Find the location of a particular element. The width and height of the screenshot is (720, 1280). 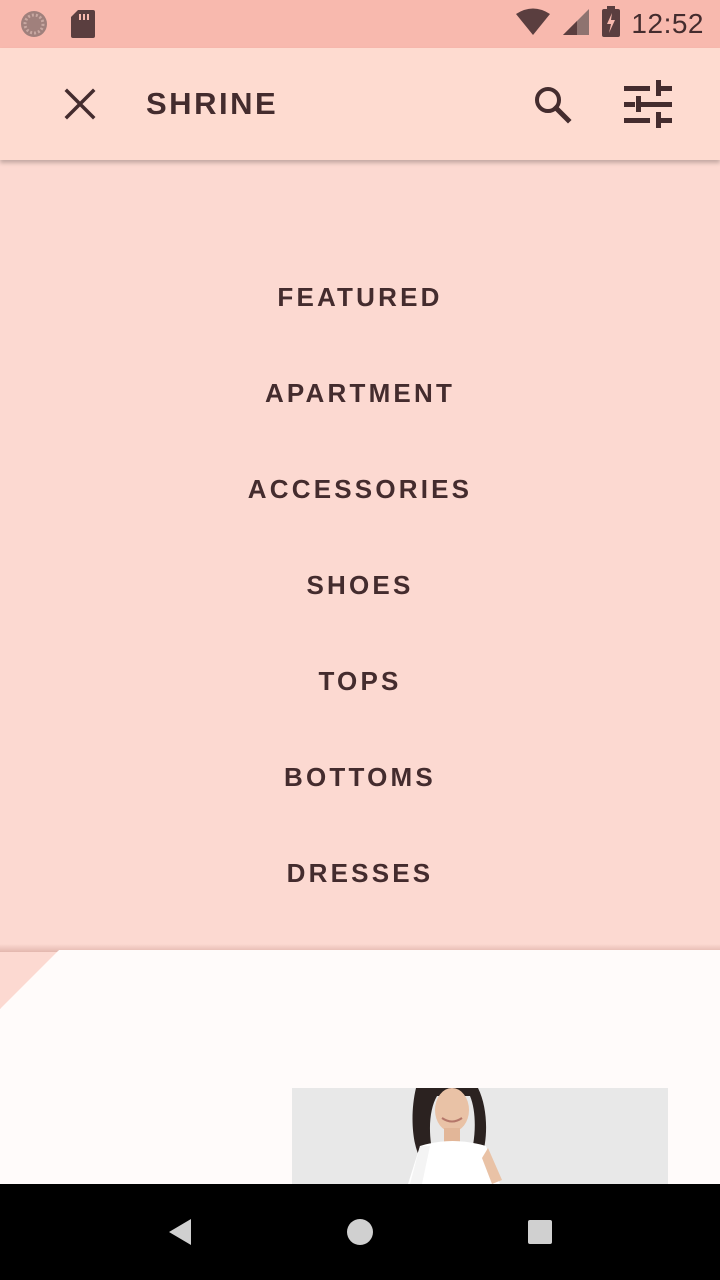

close-icon is located at coordinates (80, 104).